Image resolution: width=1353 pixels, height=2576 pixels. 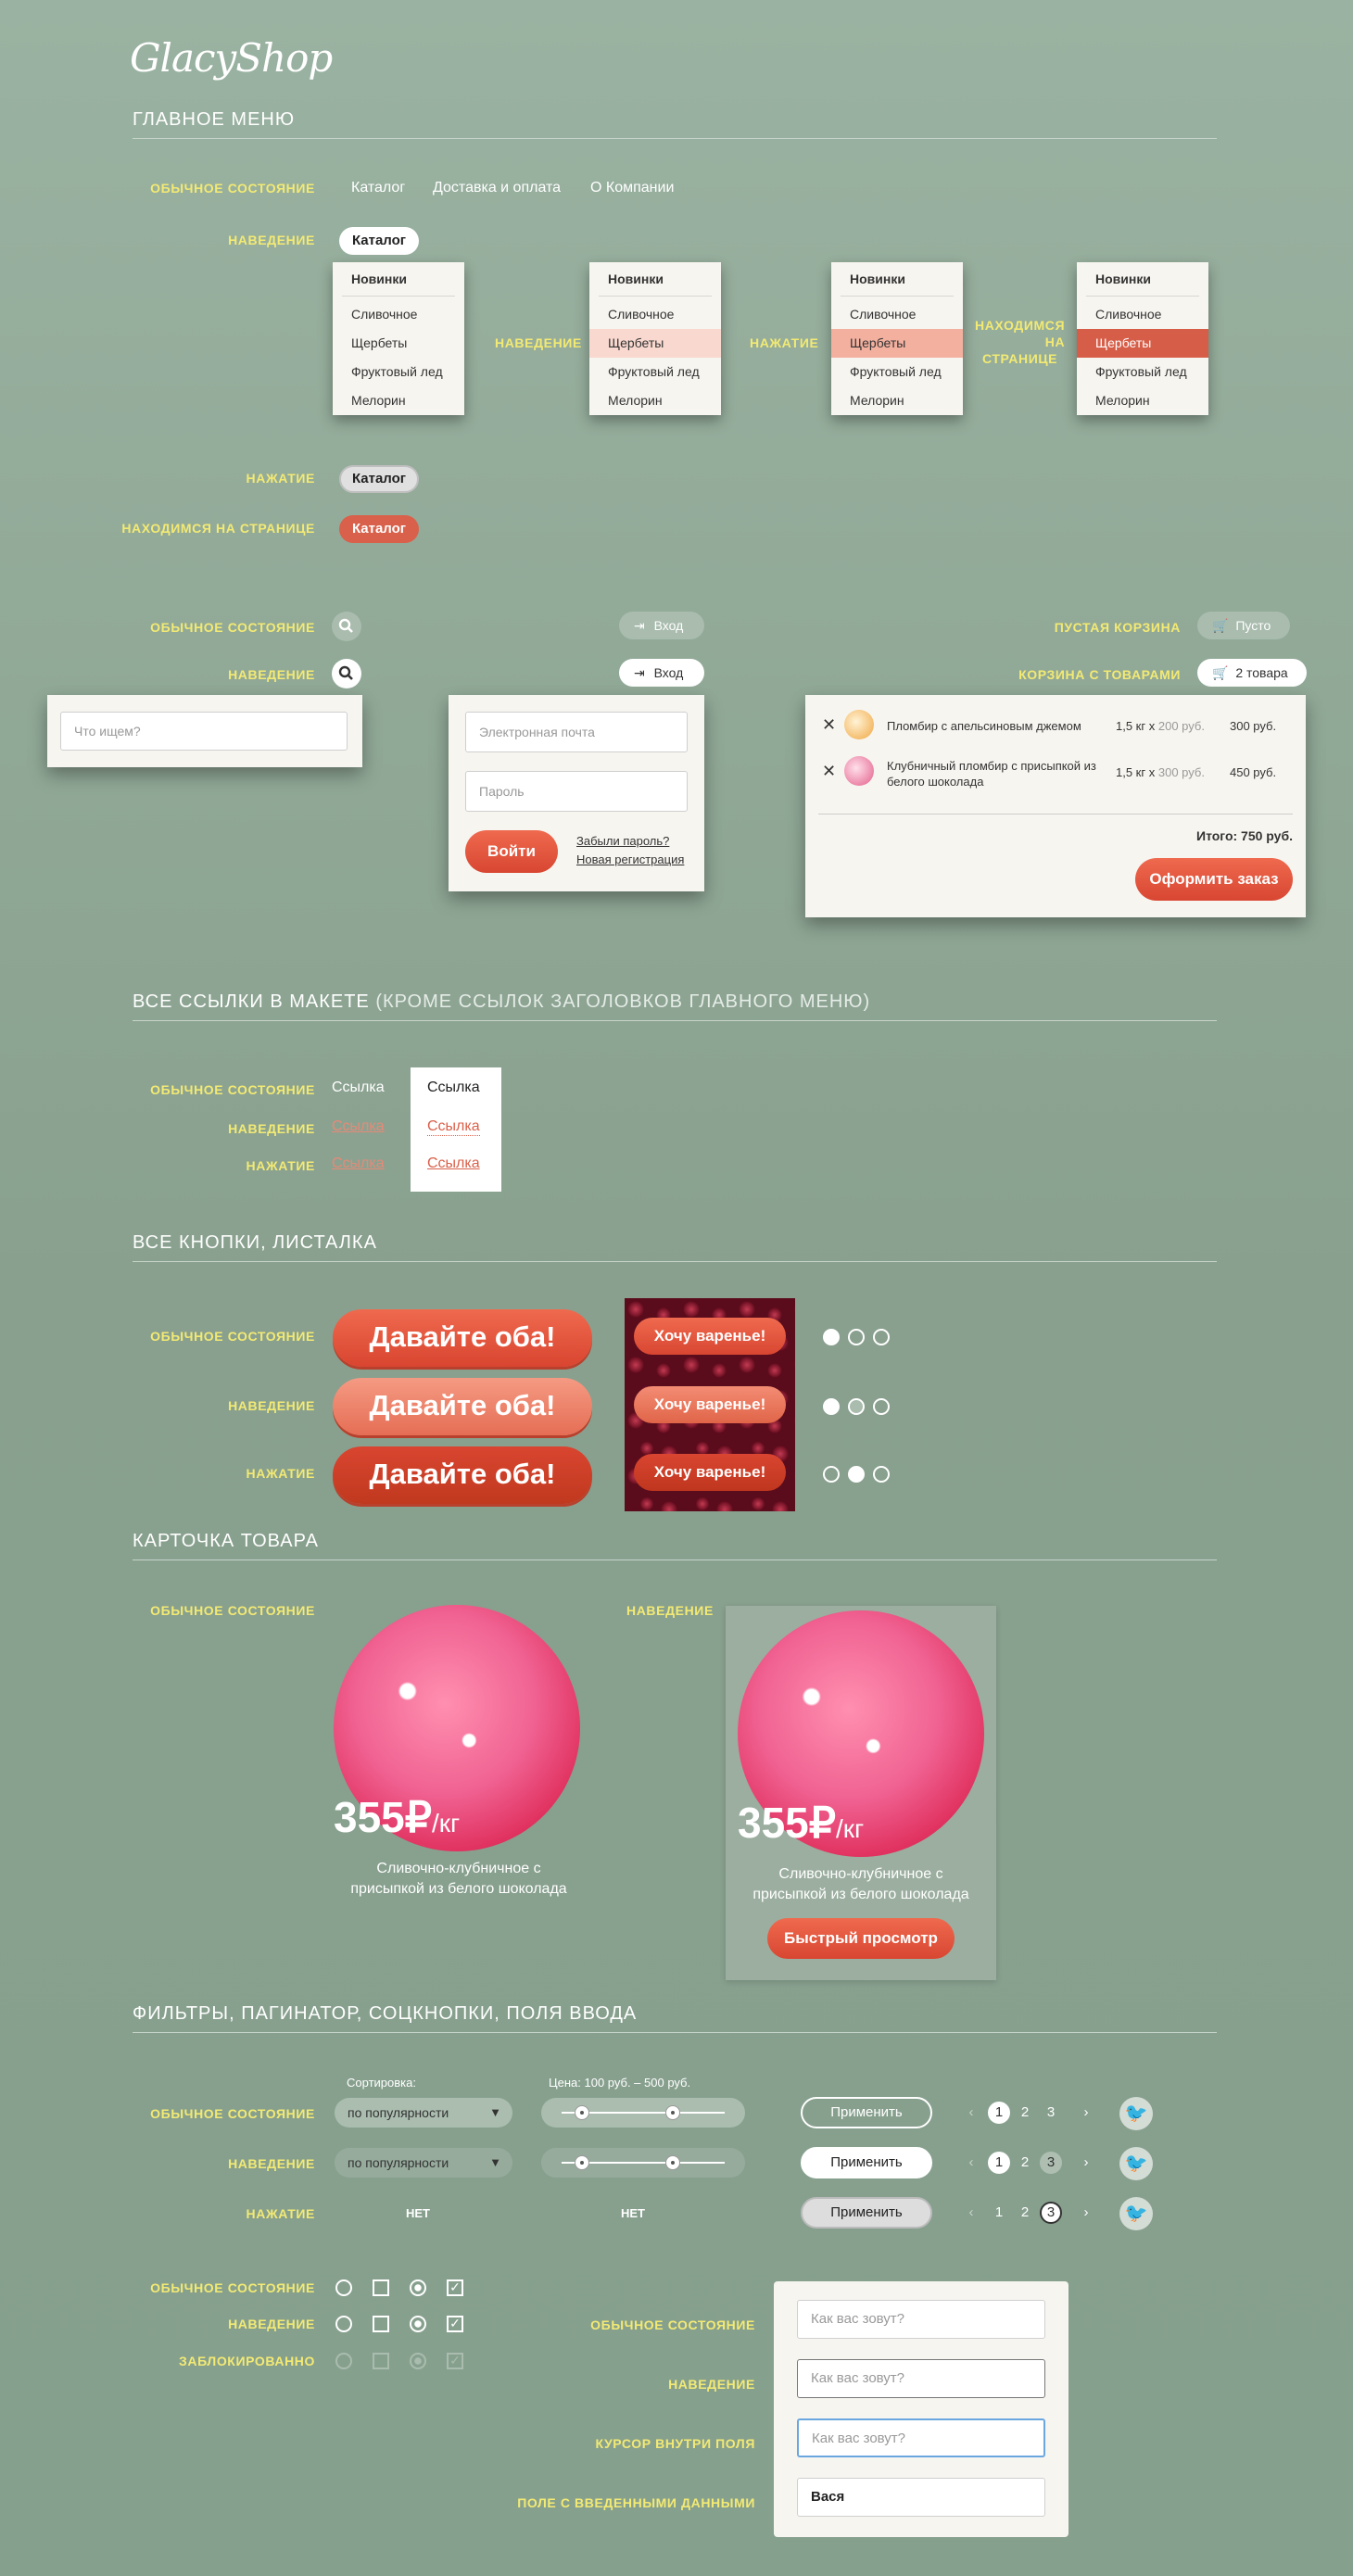 I want to click on email-field: Электронная почта, so click(x=576, y=732).